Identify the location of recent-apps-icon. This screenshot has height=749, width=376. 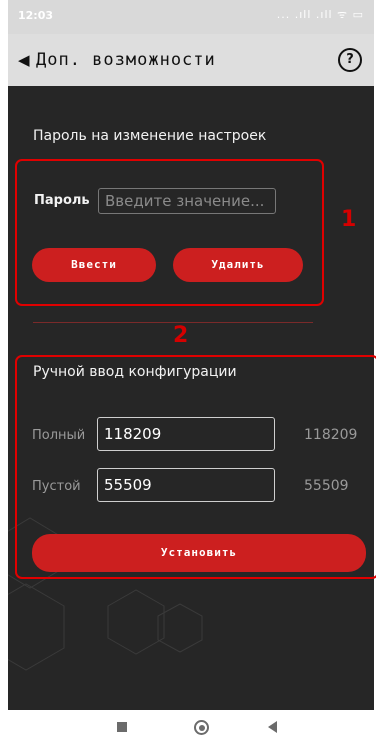
(122, 727).